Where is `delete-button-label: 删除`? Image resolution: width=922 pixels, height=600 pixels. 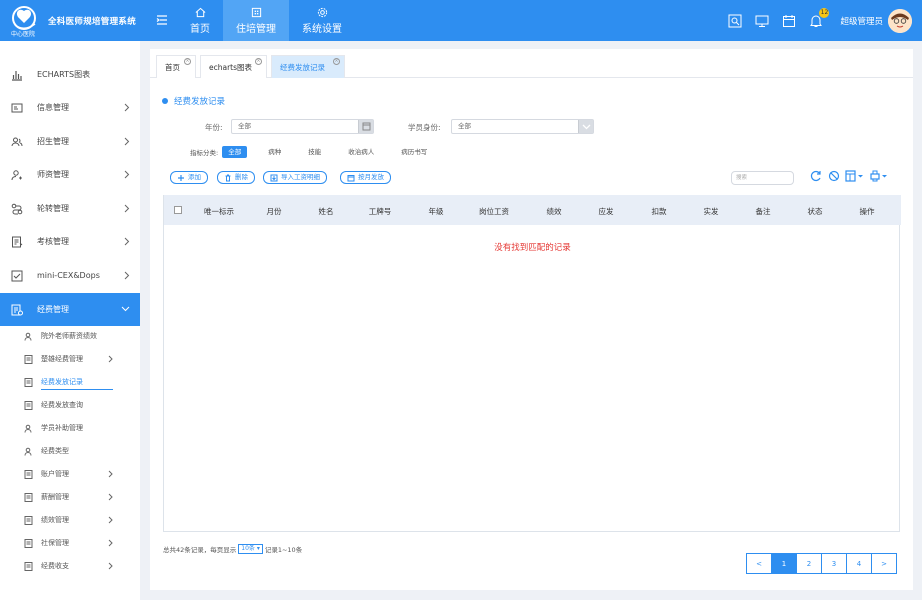
delete-button-label: 删除 is located at coordinates (241, 177).